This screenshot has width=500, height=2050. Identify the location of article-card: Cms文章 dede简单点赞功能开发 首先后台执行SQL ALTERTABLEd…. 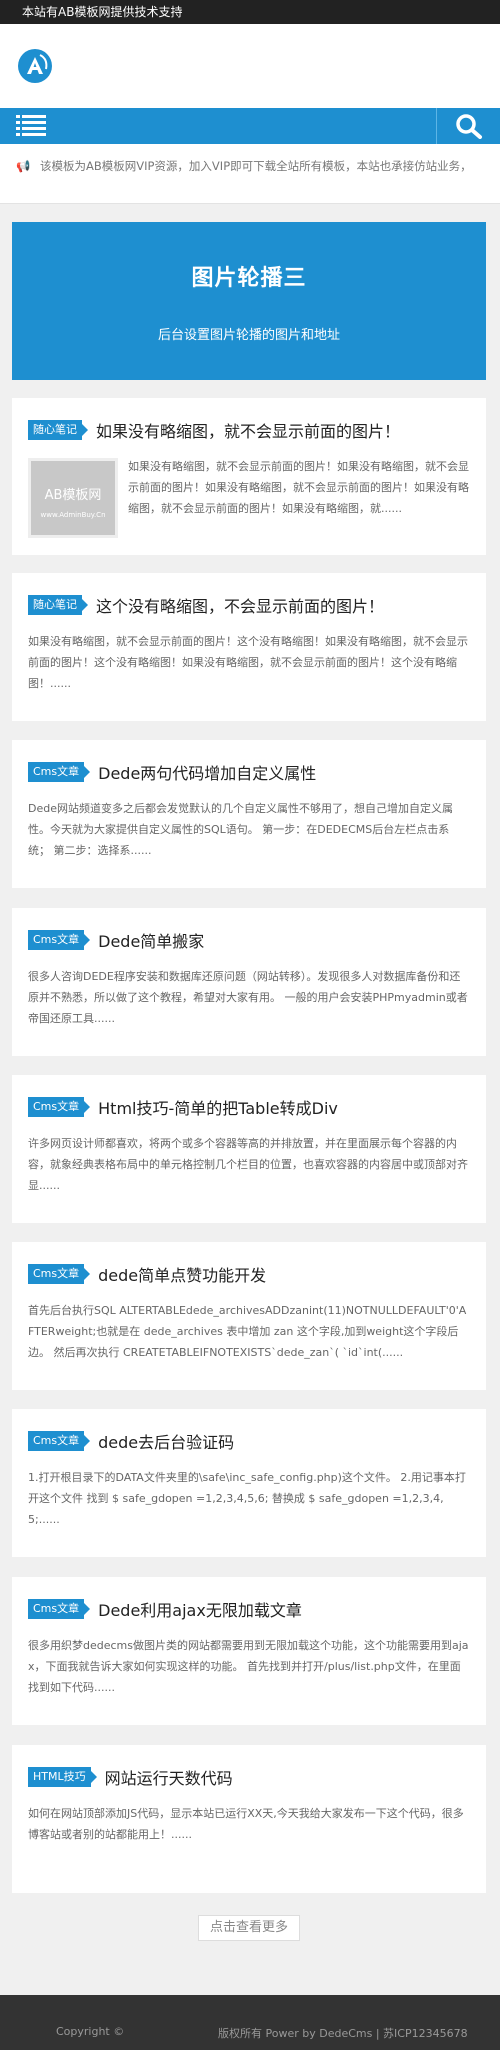
(249, 1316).